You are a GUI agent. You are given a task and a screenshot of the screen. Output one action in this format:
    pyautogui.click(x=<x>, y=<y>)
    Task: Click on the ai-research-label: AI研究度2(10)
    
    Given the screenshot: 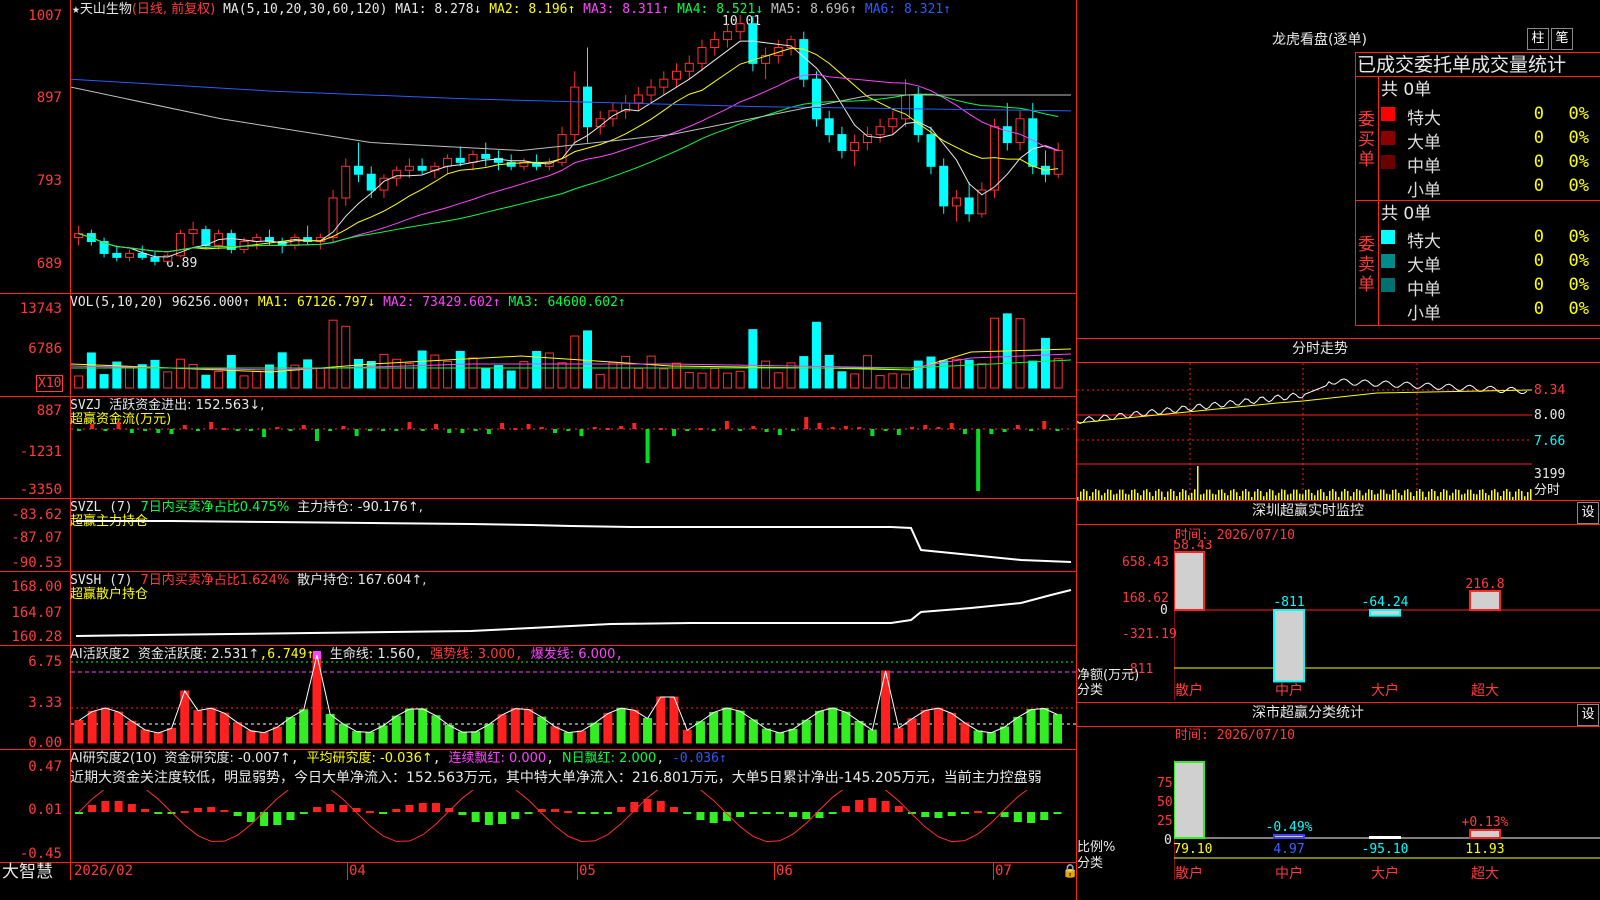 What is the action you would take?
    pyautogui.click(x=113, y=758)
    